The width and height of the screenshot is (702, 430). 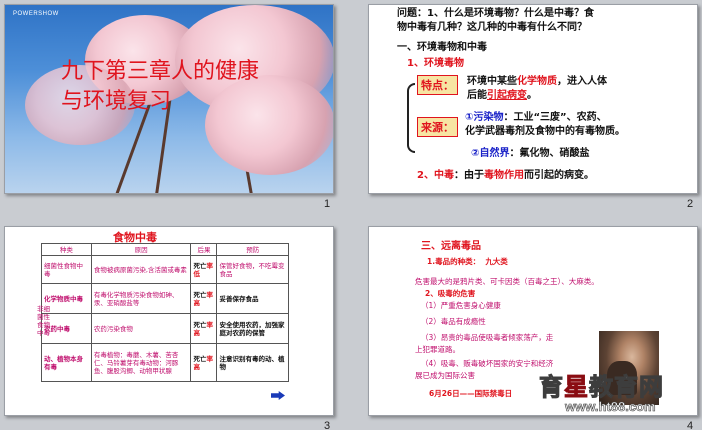 I want to click on natural-line: ②自然界：氟化物、硝酸盐, so click(x=530, y=153).